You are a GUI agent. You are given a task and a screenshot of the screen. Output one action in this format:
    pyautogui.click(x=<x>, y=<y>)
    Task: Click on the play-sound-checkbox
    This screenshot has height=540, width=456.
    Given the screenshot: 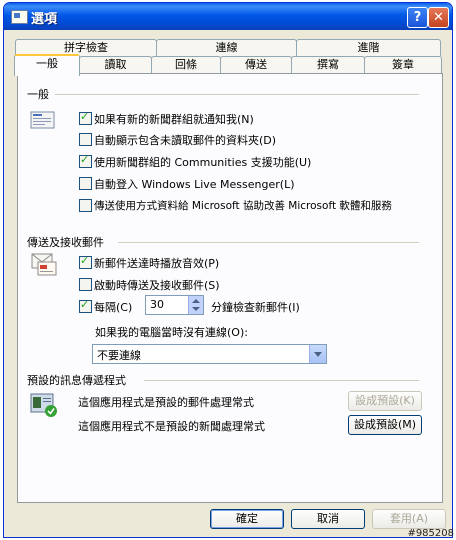 What is the action you would take?
    pyautogui.click(x=85, y=261)
    